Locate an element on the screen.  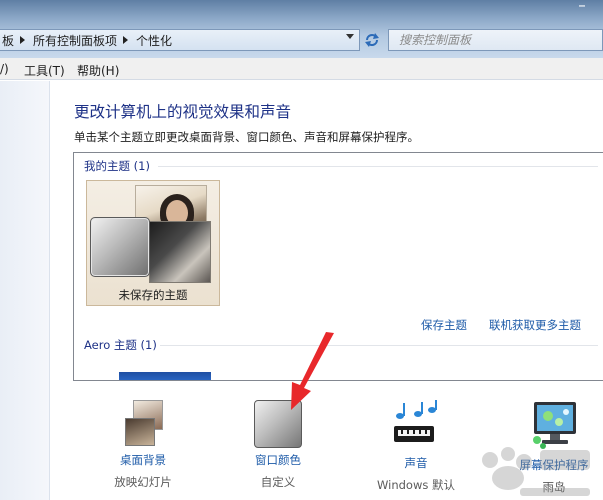
left-navigation-pane is located at coordinates (25, 290).